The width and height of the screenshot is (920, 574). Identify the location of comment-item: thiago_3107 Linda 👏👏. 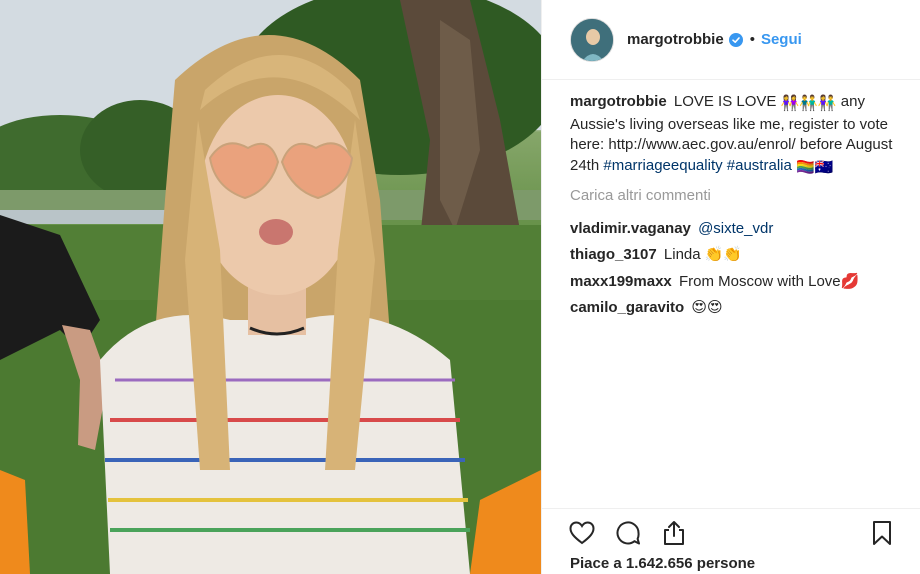
(735, 255).